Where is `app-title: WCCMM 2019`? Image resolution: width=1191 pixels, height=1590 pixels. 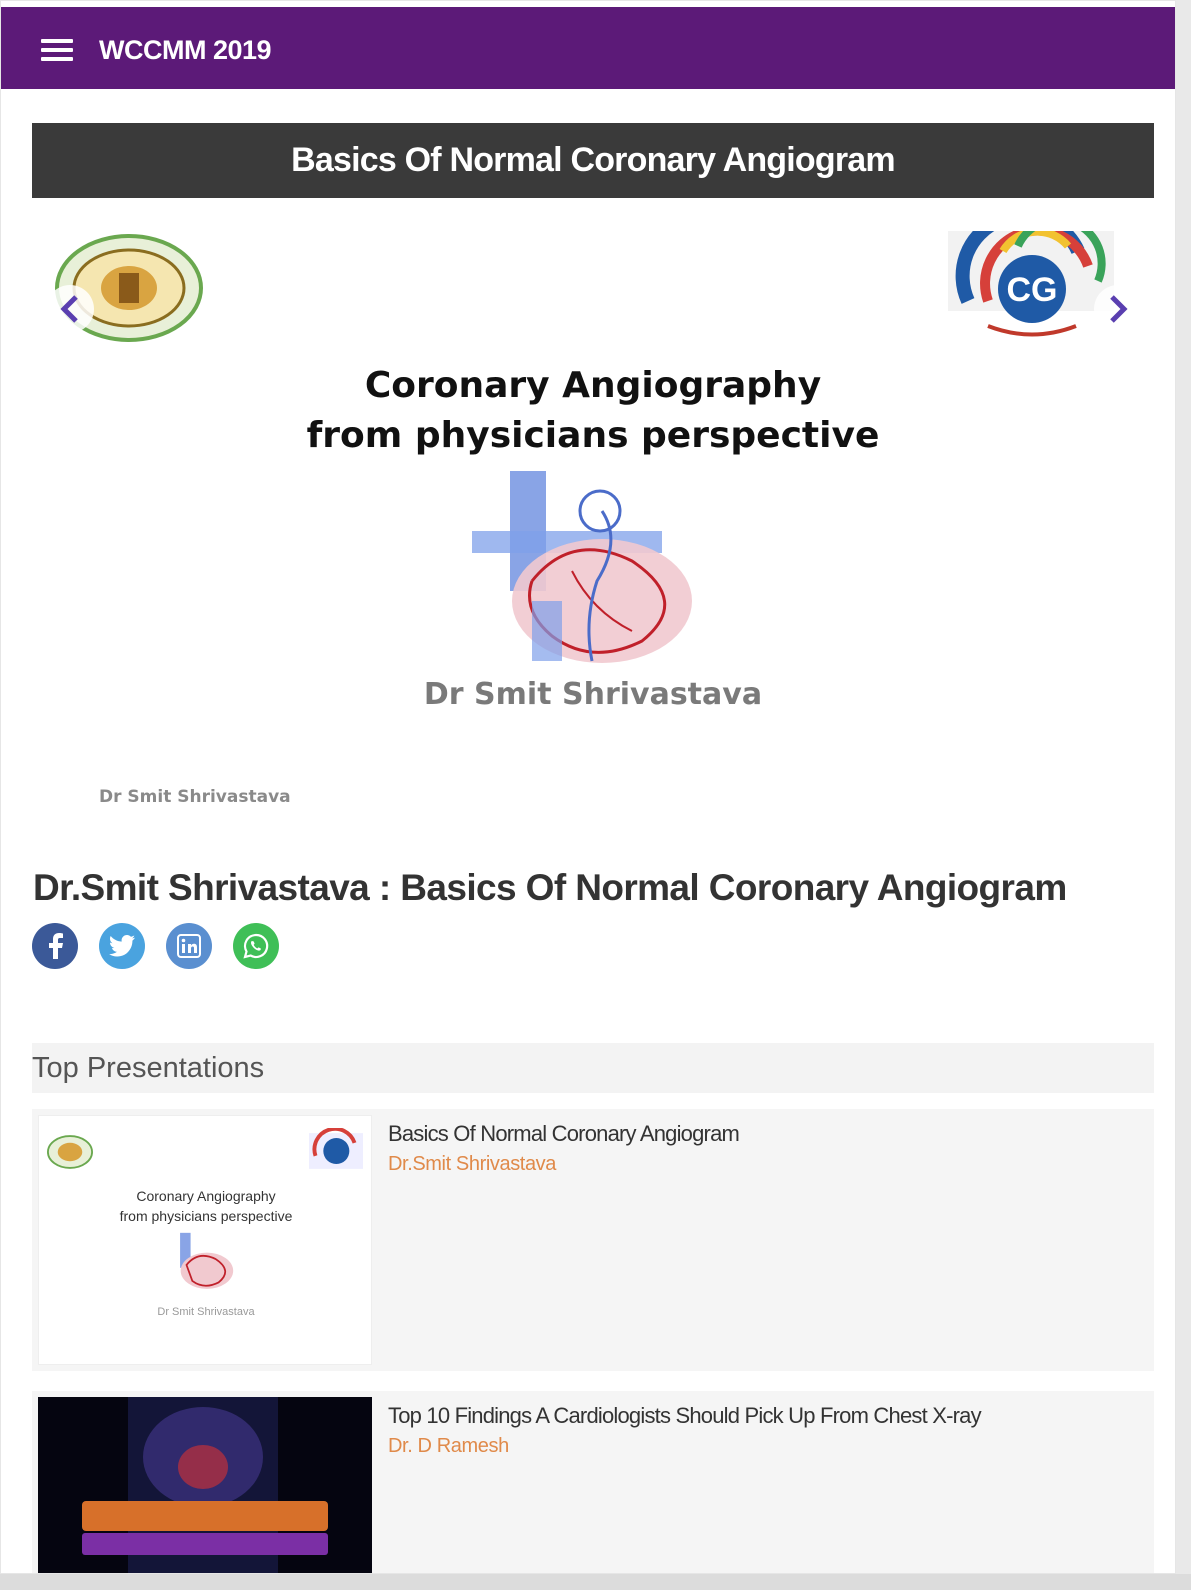
app-title: WCCMM 2019 is located at coordinates (185, 50).